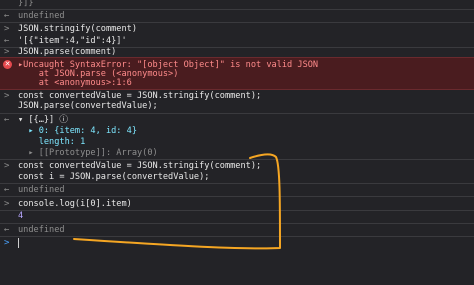 Image resolution: width=474 pixels, height=285 pixels. Describe the element at coordinates (75, 83) in the screenshot. I see `error-stack-line: at <anonymous>:1:6` at that location.